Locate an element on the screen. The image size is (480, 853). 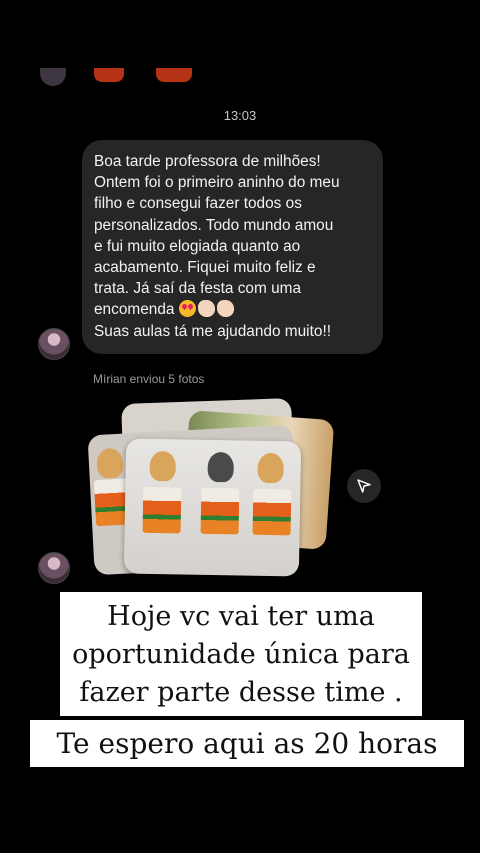
share-icon is located at coordinates (364, 486).